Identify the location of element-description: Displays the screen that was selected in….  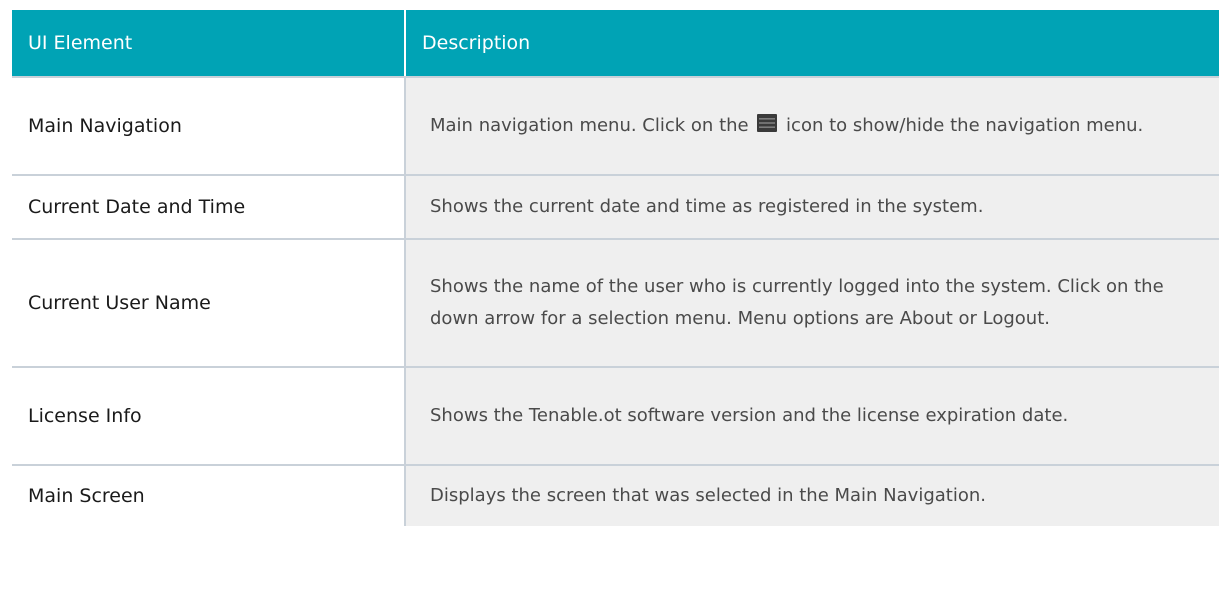
(812, 495).